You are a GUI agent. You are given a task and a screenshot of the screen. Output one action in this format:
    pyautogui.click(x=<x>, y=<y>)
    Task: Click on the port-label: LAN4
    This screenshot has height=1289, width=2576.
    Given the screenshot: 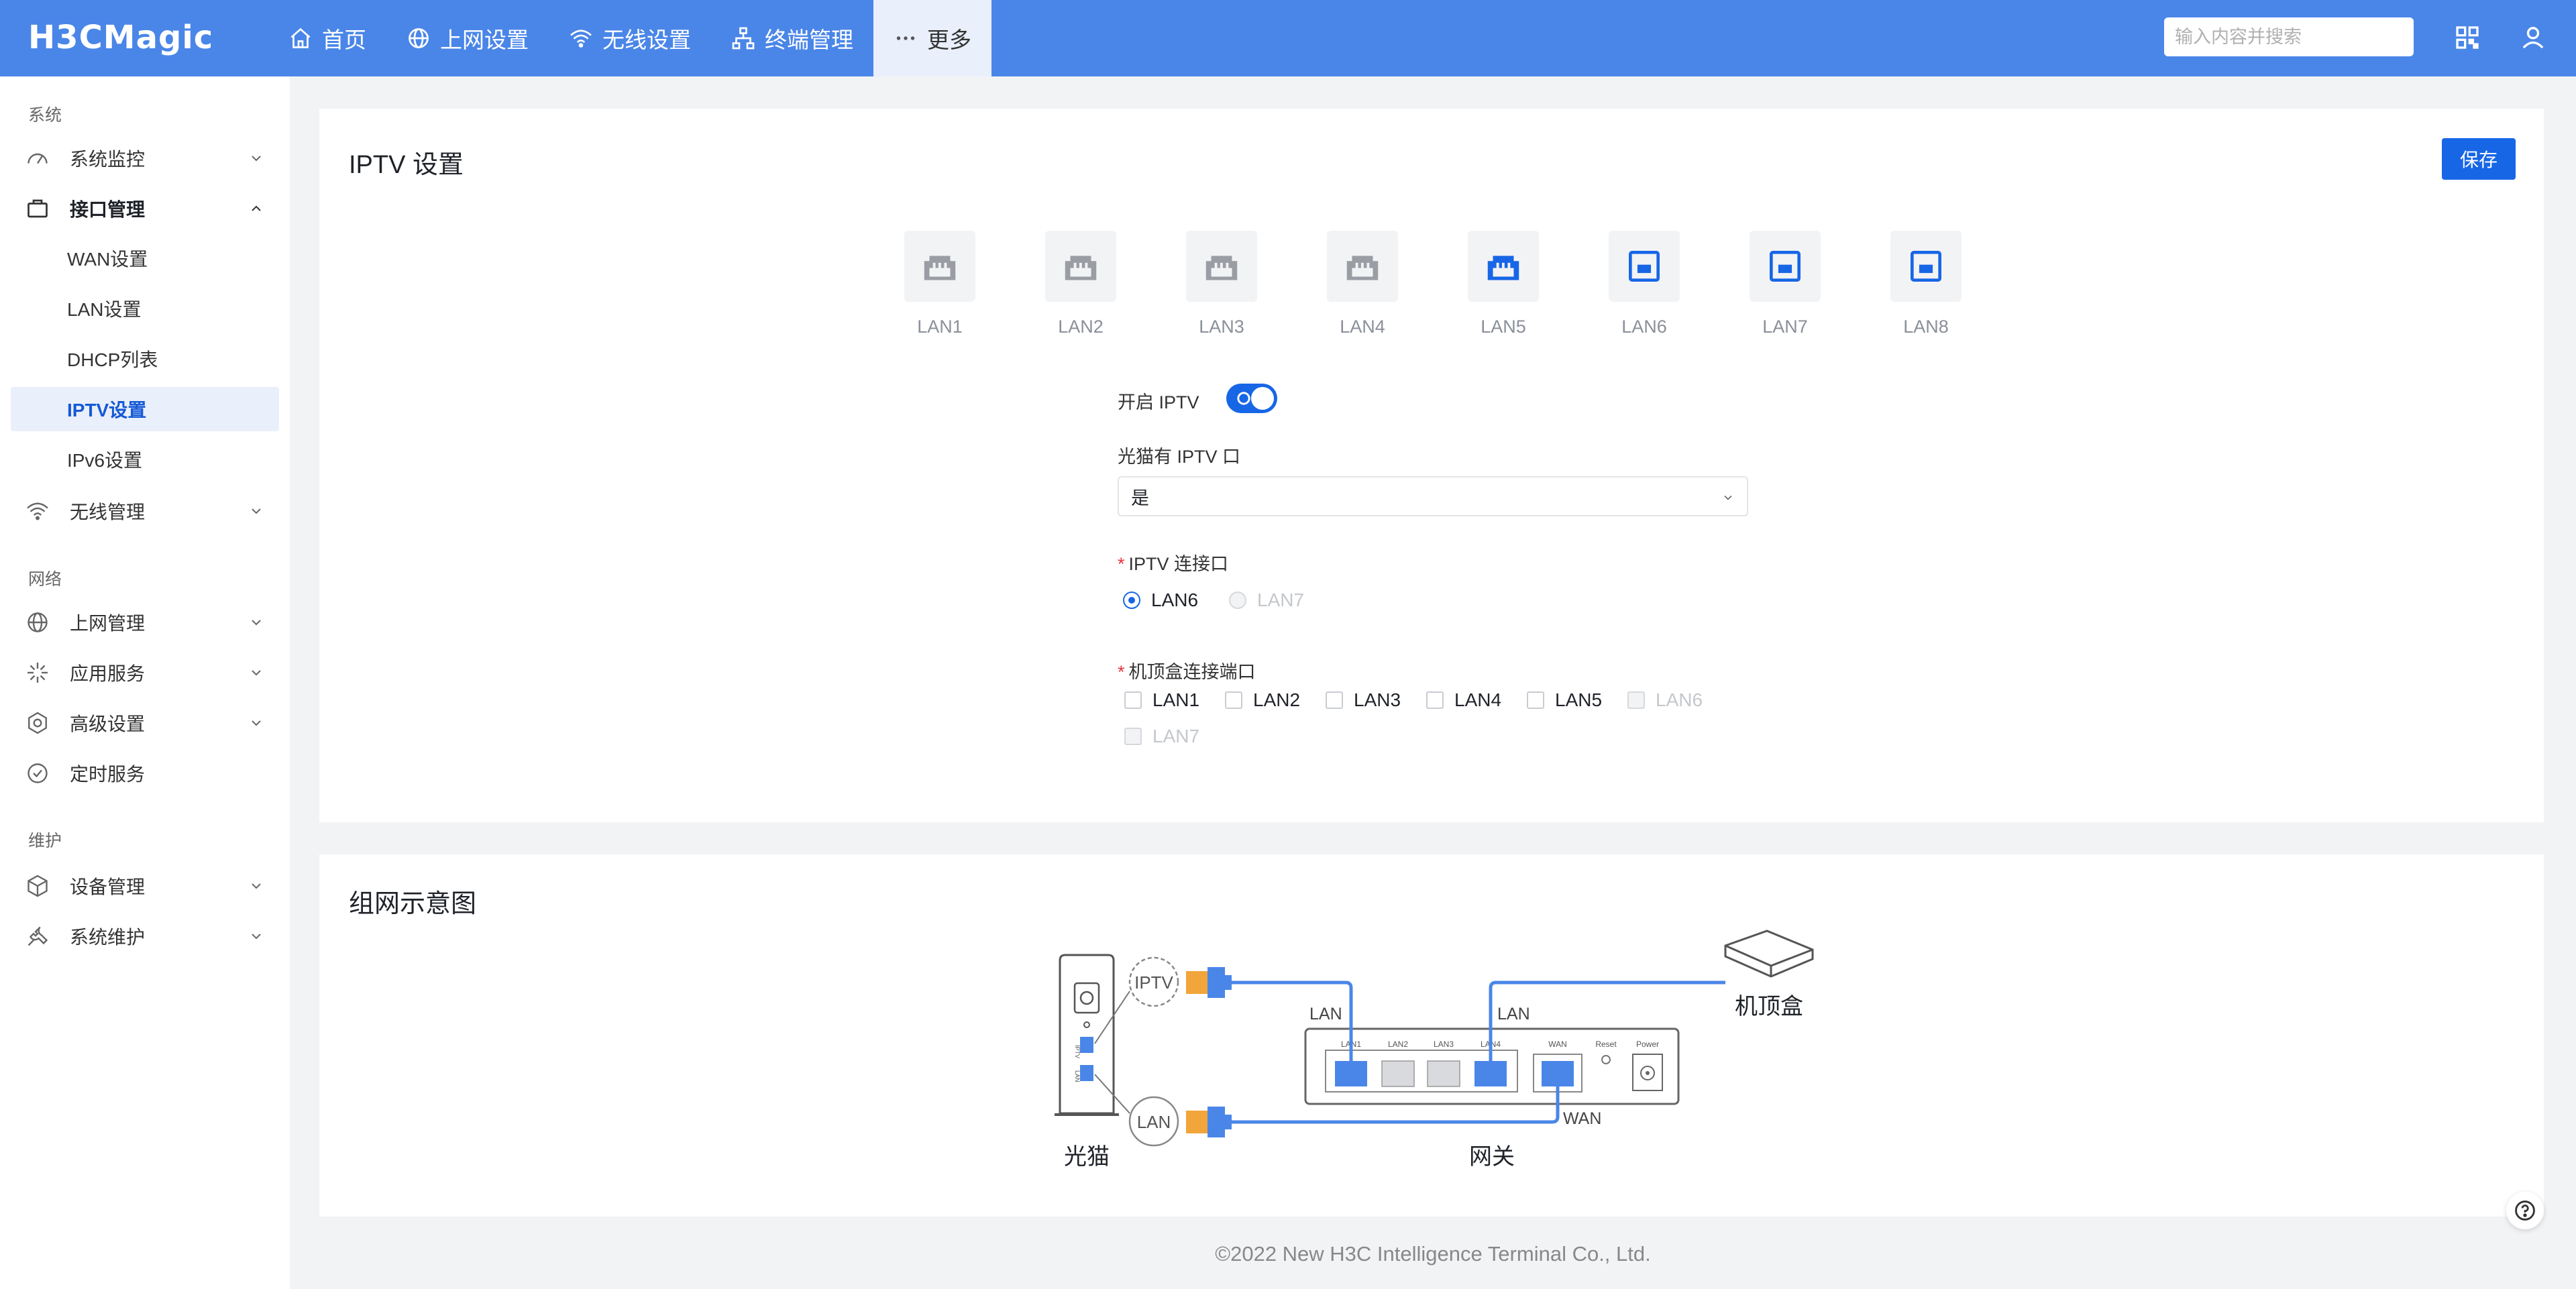 What is the action you would take?
    pyautogui.click(x=1362, y=327)
    